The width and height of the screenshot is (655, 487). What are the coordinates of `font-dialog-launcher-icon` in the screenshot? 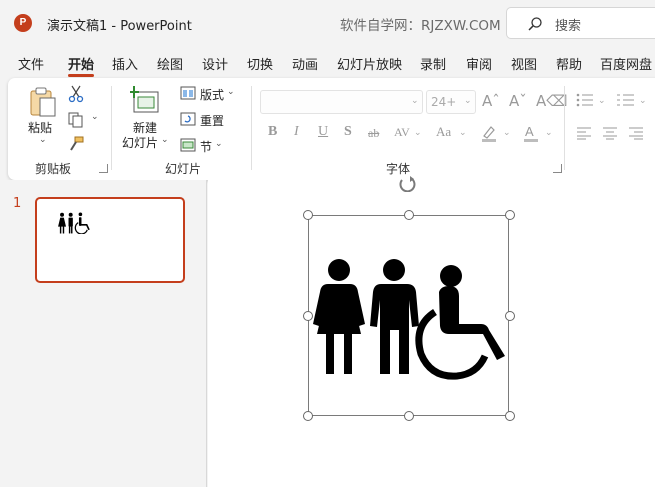 It's located at (557, 168).